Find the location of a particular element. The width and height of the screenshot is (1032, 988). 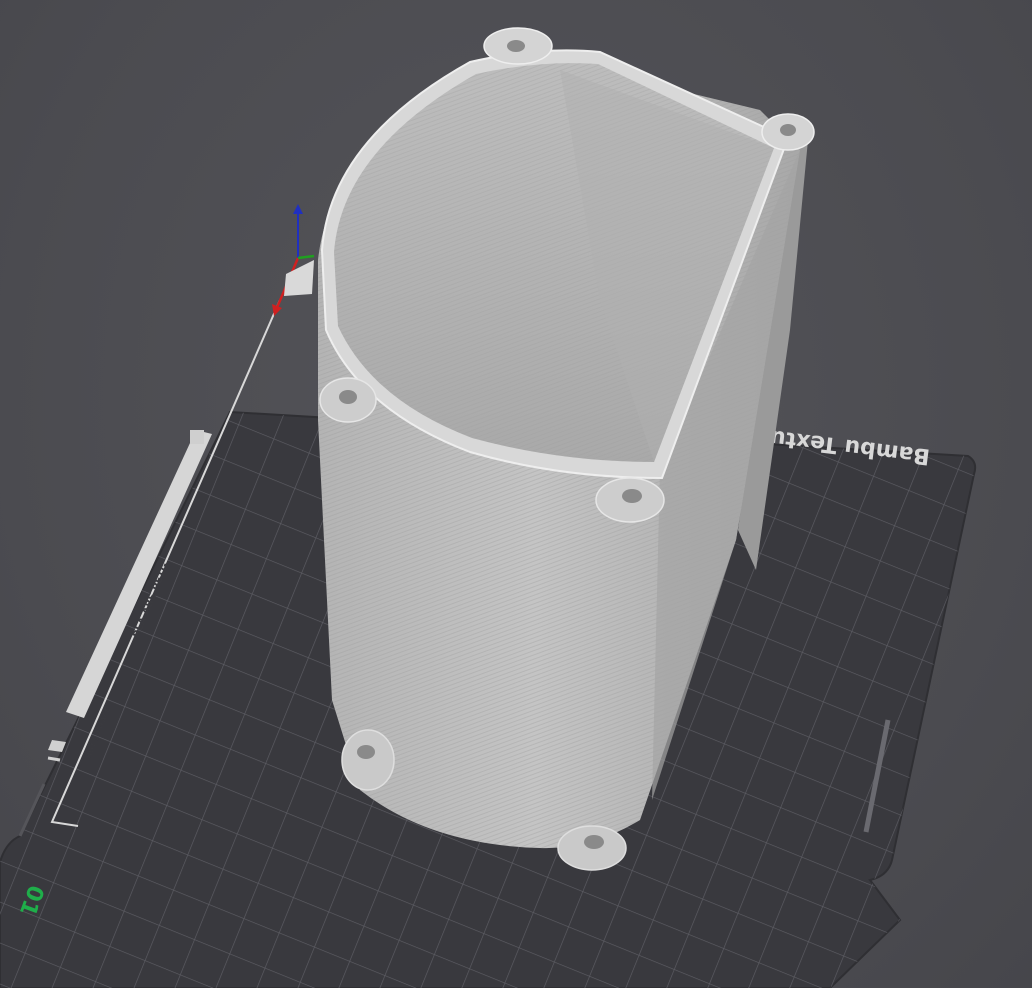

z-axis-arrow-icon is located at coordinates (298, 209).